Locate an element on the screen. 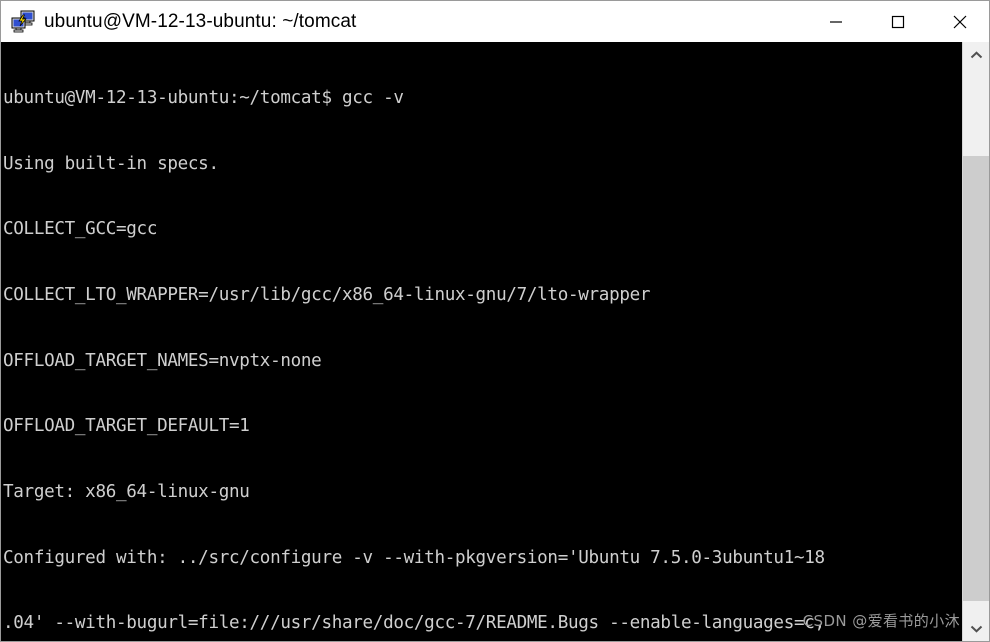 This screenshot has height=642, width=990. close-icon is located at coordinates (960, 21).